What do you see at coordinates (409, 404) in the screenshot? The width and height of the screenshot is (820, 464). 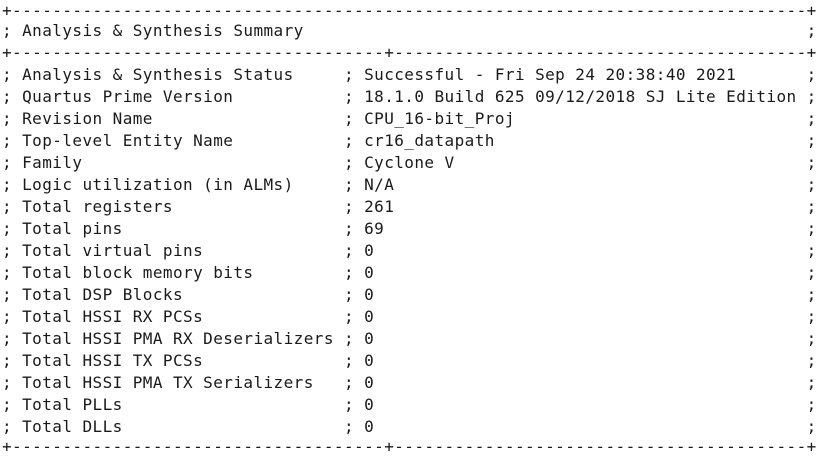 I see `summary-row: ; Total PLLs ; 0 ;` at bounding box center [409, 404].